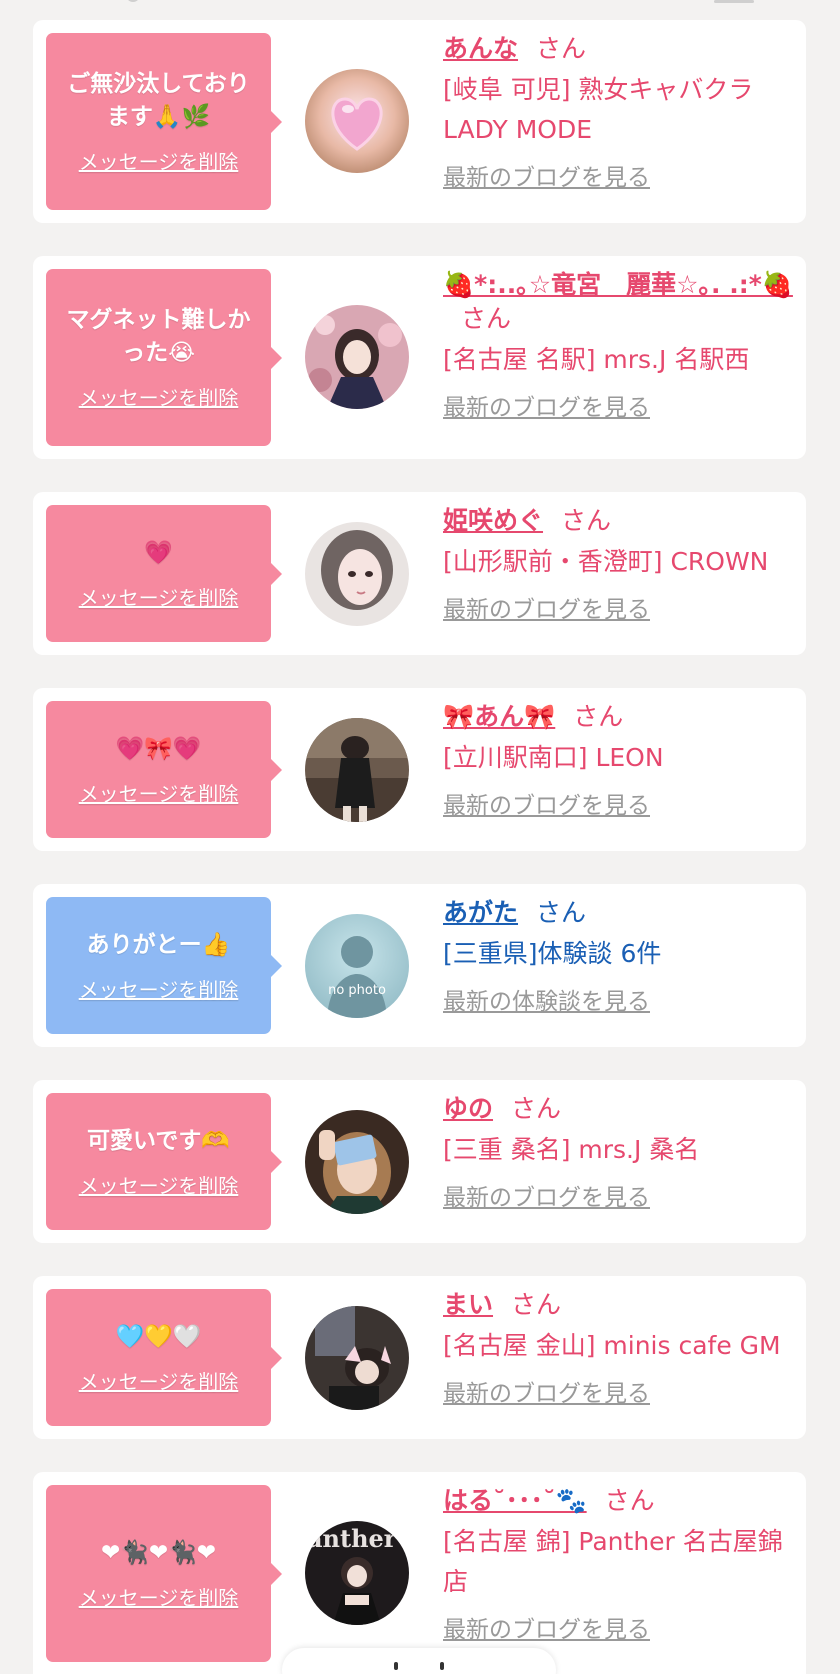  What do you see at coordinates (468, 1304) in the screenshot?
I see `profile-name-link: まい` at bounding box center [468, 1304].